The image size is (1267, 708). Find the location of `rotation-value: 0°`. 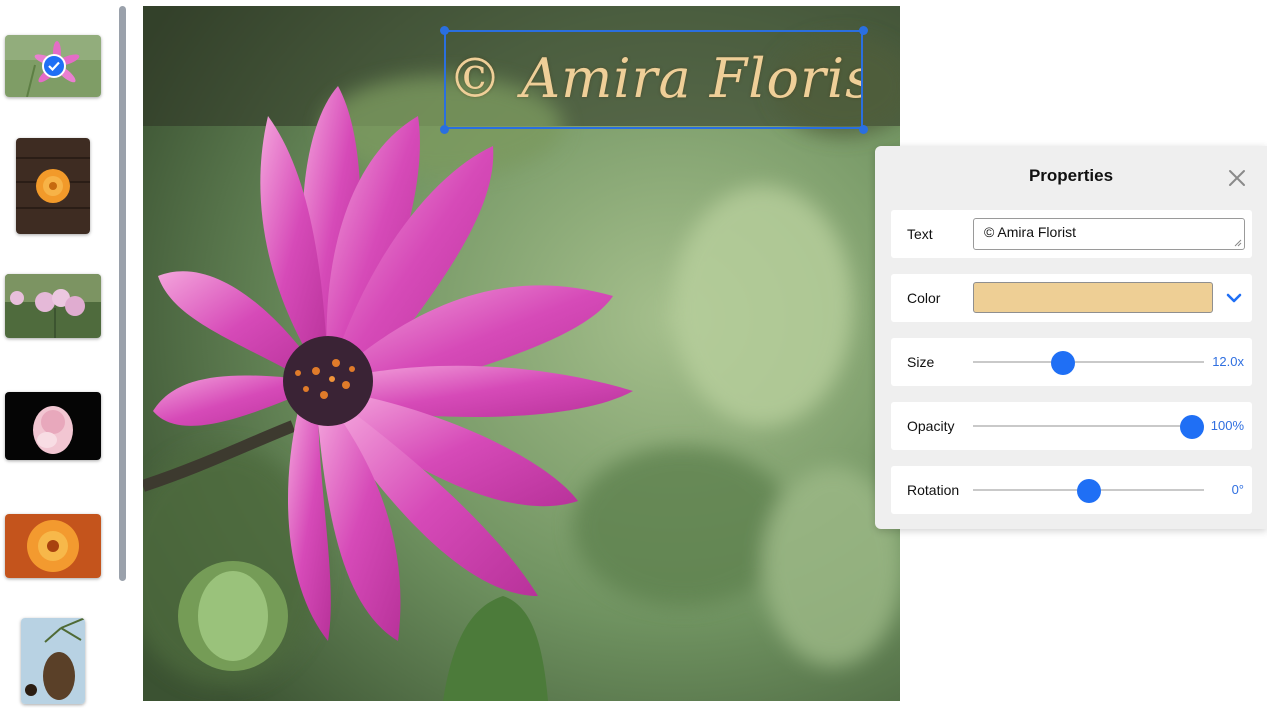

rotation-value: 0° is located at coordinates (1237, 489).